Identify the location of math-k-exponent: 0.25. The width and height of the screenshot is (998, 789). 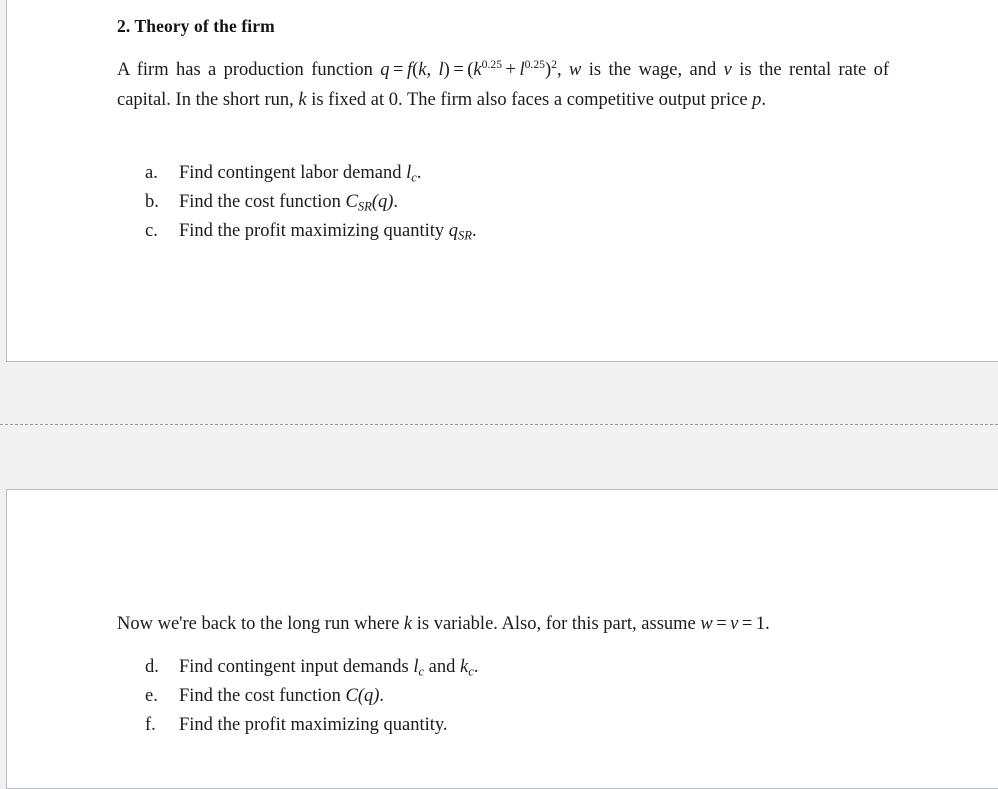
(492, 64).